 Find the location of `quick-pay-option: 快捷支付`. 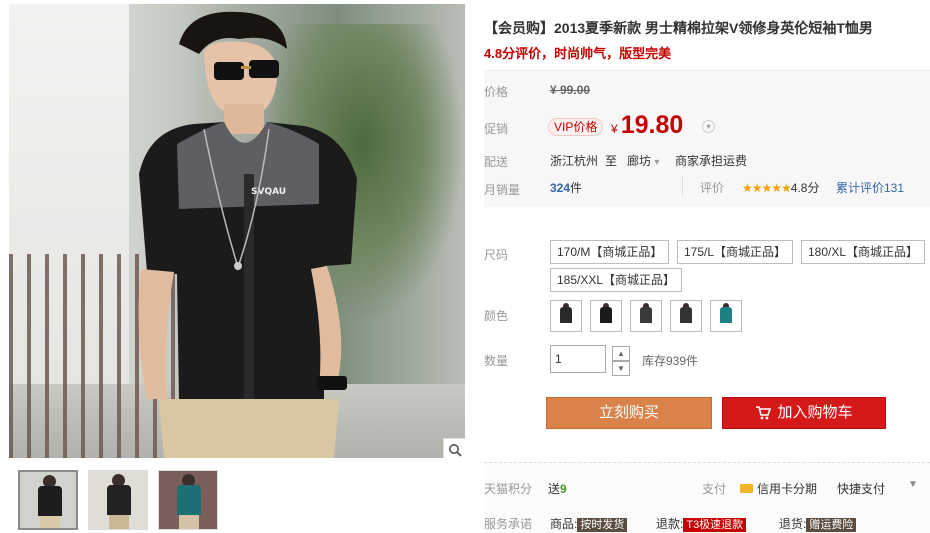

quick-pay-option: 快捷支付 is located at coordinates (861, 488).